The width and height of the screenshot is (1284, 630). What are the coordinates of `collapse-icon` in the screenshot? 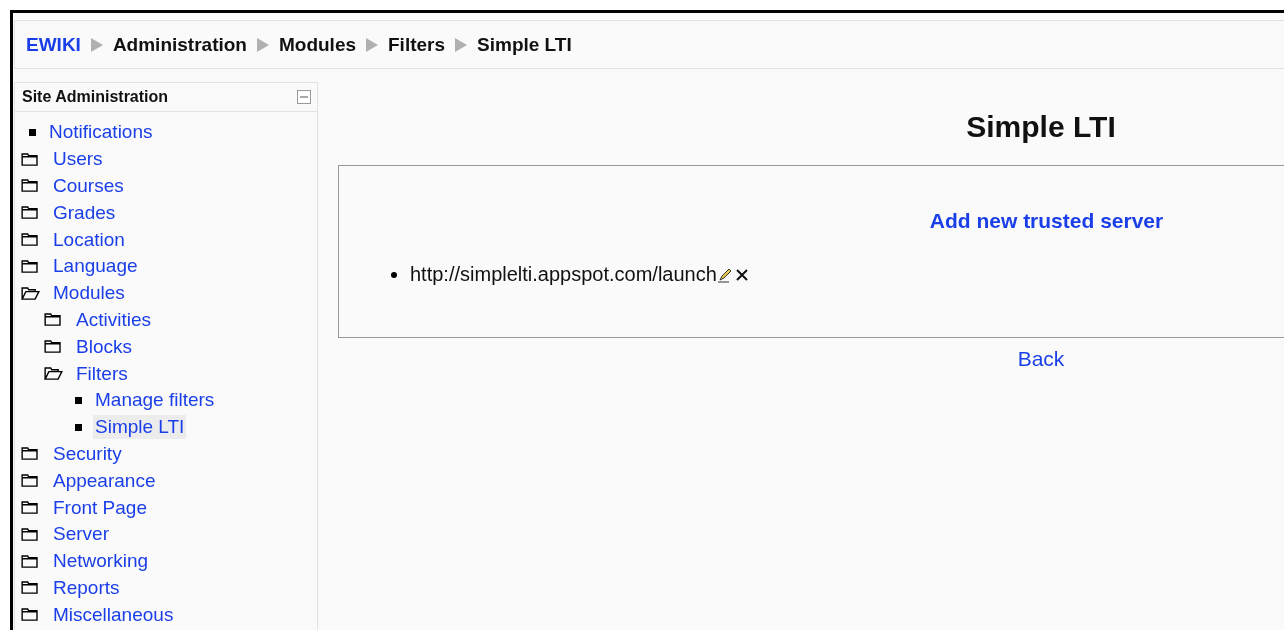 It's located at (304, 97).